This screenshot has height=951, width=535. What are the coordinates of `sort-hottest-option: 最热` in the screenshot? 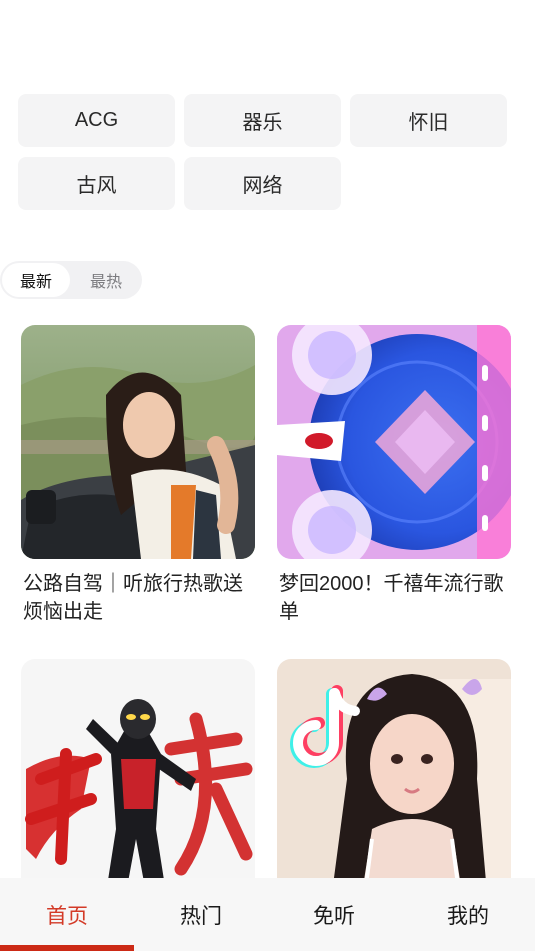 It's located at (106, 280).